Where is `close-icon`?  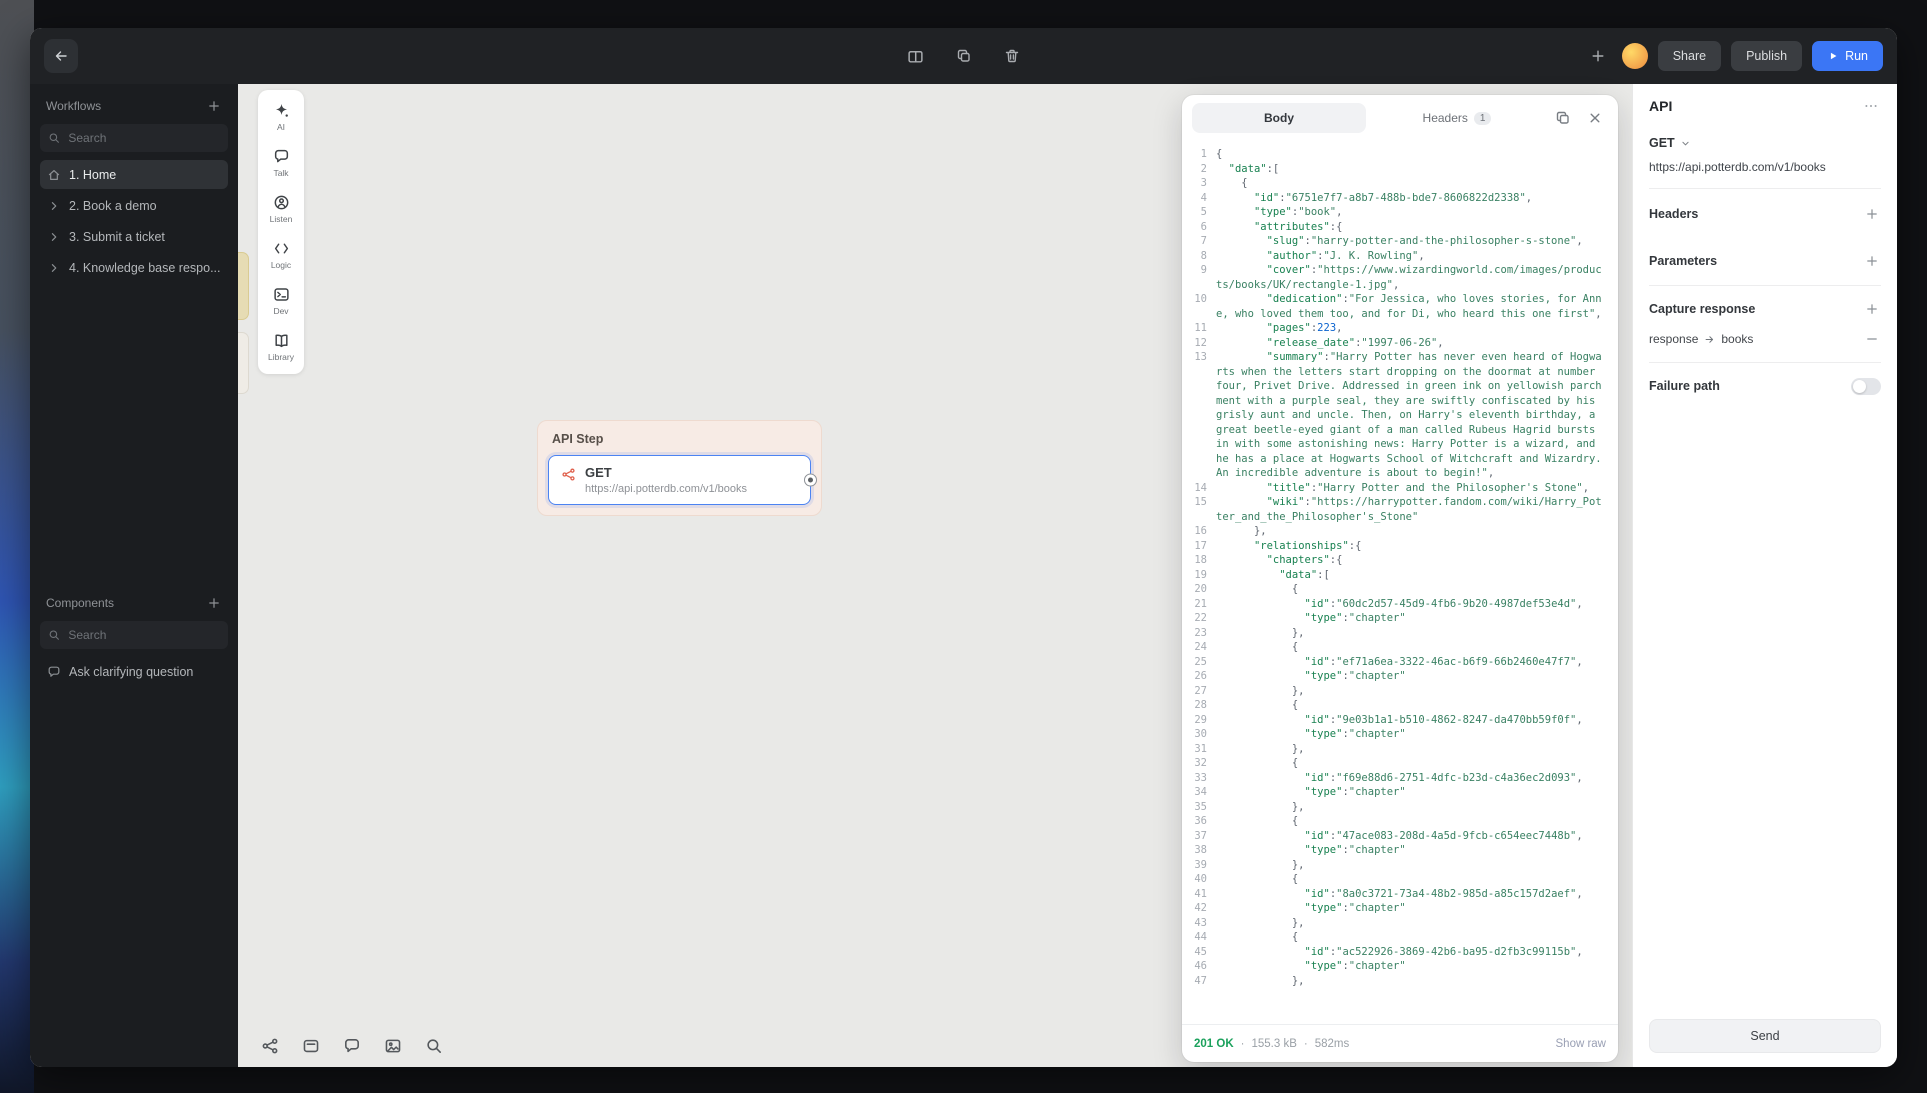
close-icon is located at coordinates (1595, 118).